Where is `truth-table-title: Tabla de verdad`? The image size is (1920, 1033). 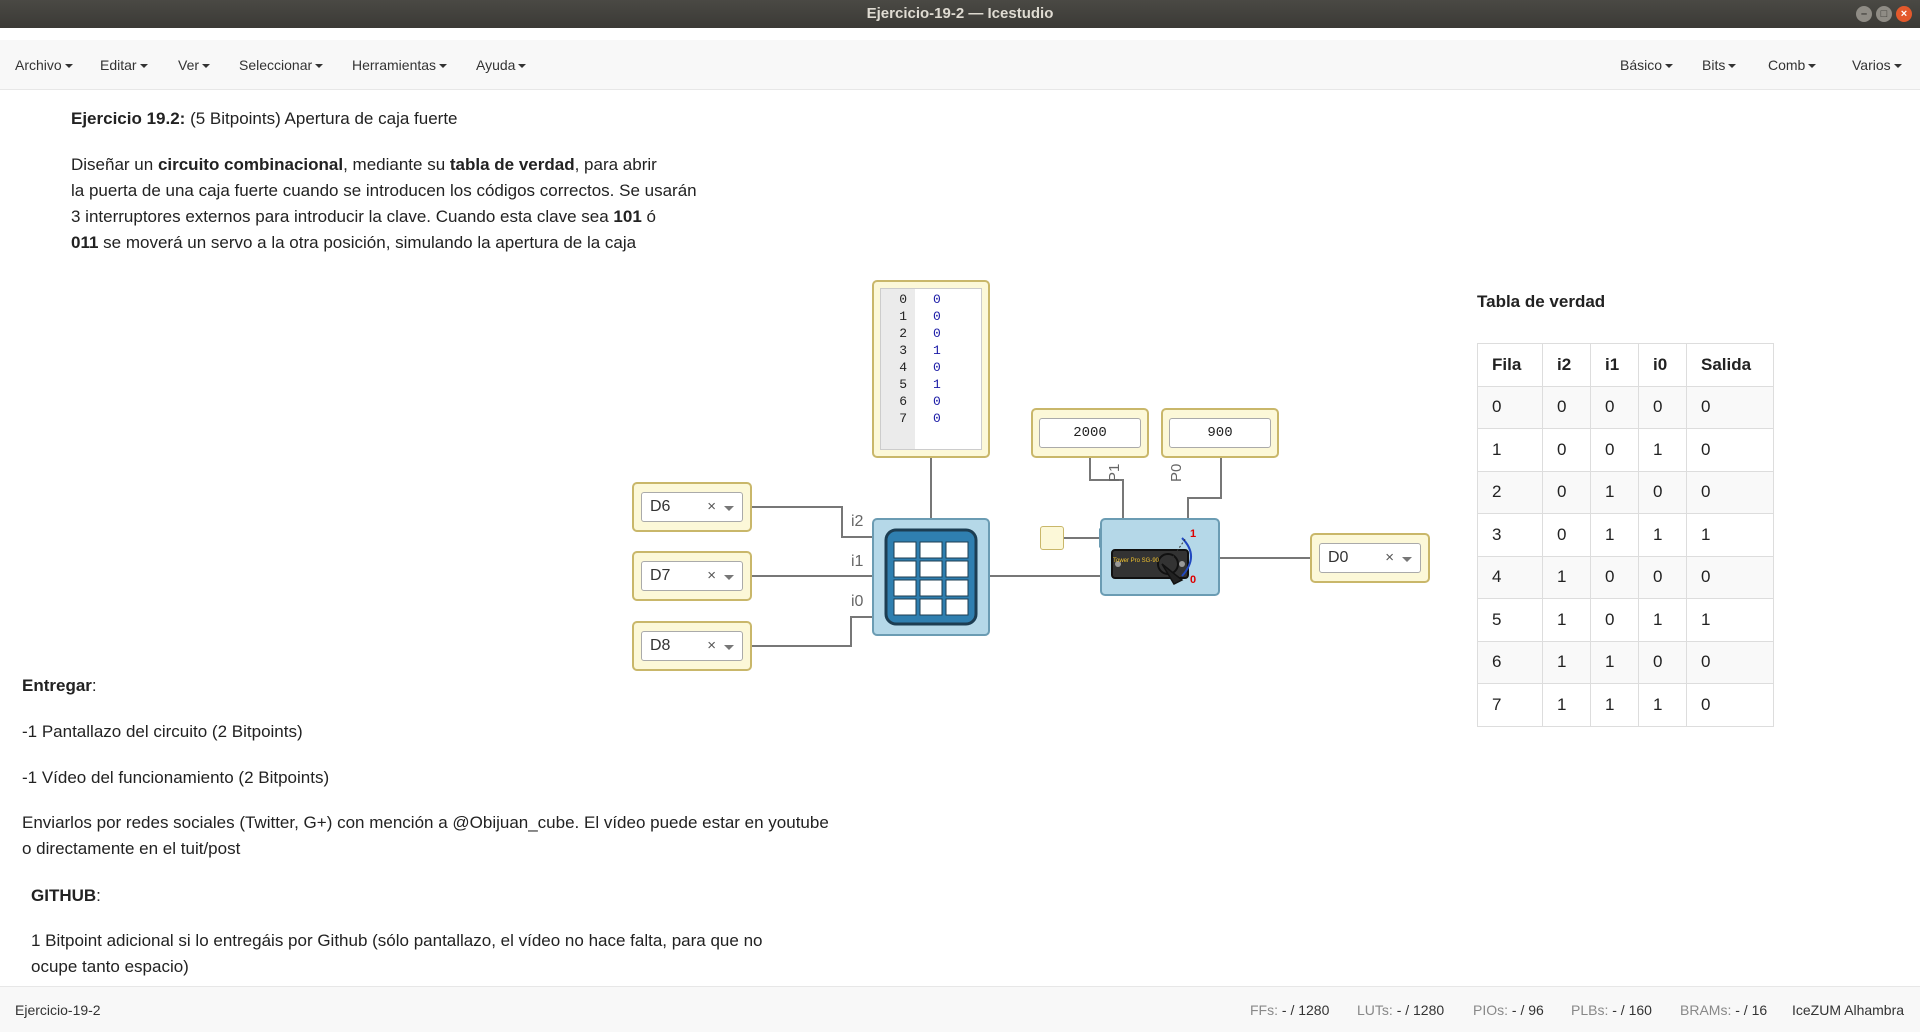
truth-table-title: Tabla de verdad is located at coordinates (1541, 301).